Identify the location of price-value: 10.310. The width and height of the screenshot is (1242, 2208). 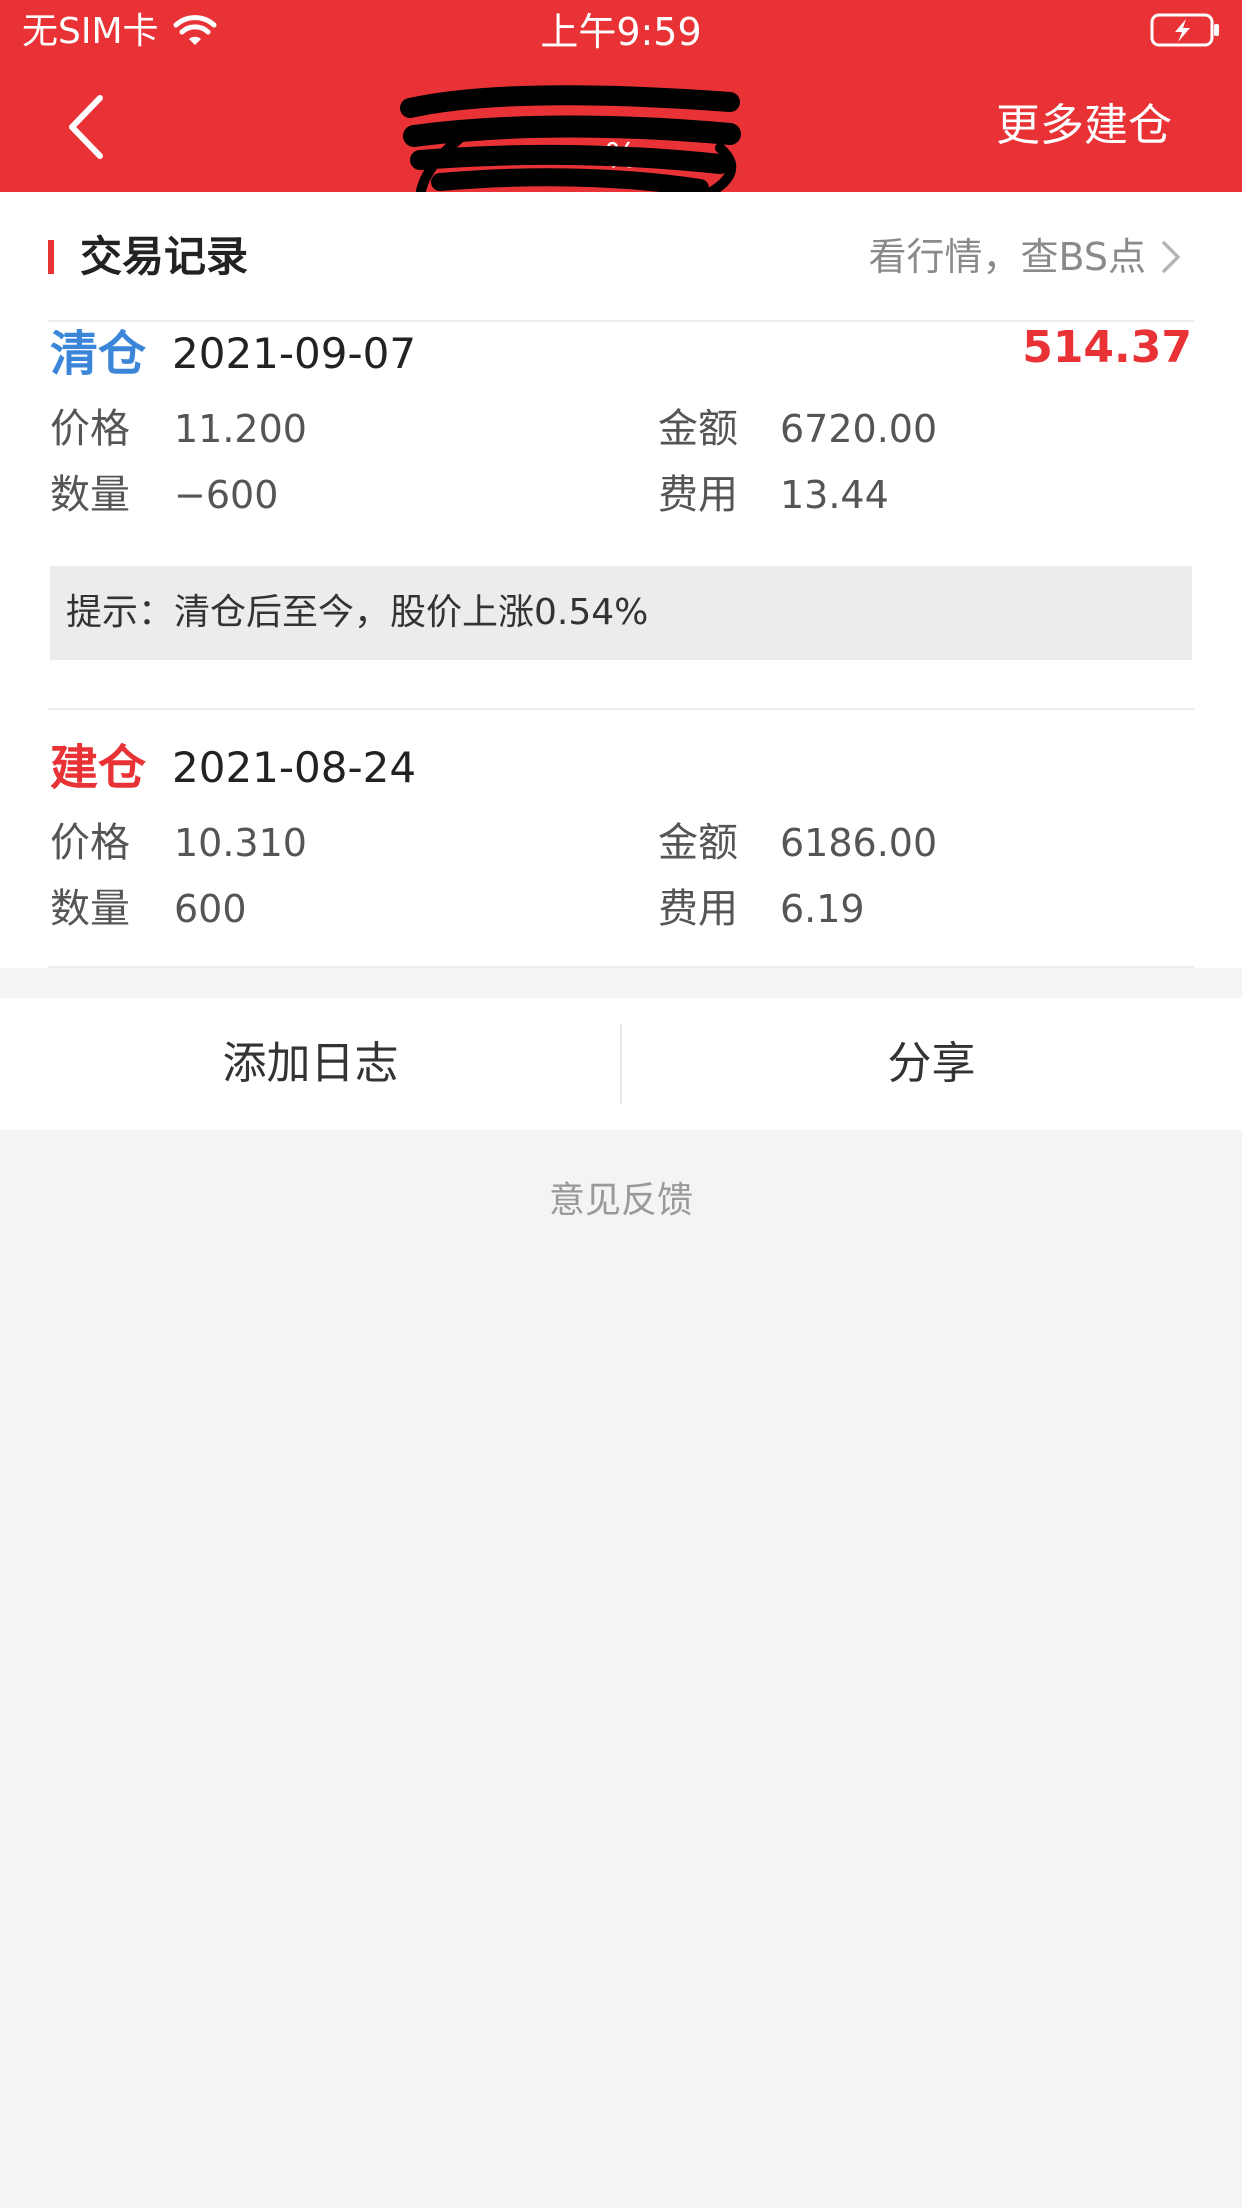
(240, 843).